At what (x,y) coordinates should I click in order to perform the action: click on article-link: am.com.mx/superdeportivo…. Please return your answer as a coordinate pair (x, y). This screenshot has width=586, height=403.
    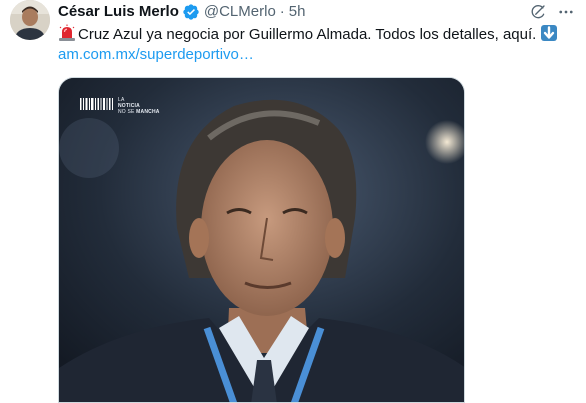
    Looking at the image, I should click on (318, 55).